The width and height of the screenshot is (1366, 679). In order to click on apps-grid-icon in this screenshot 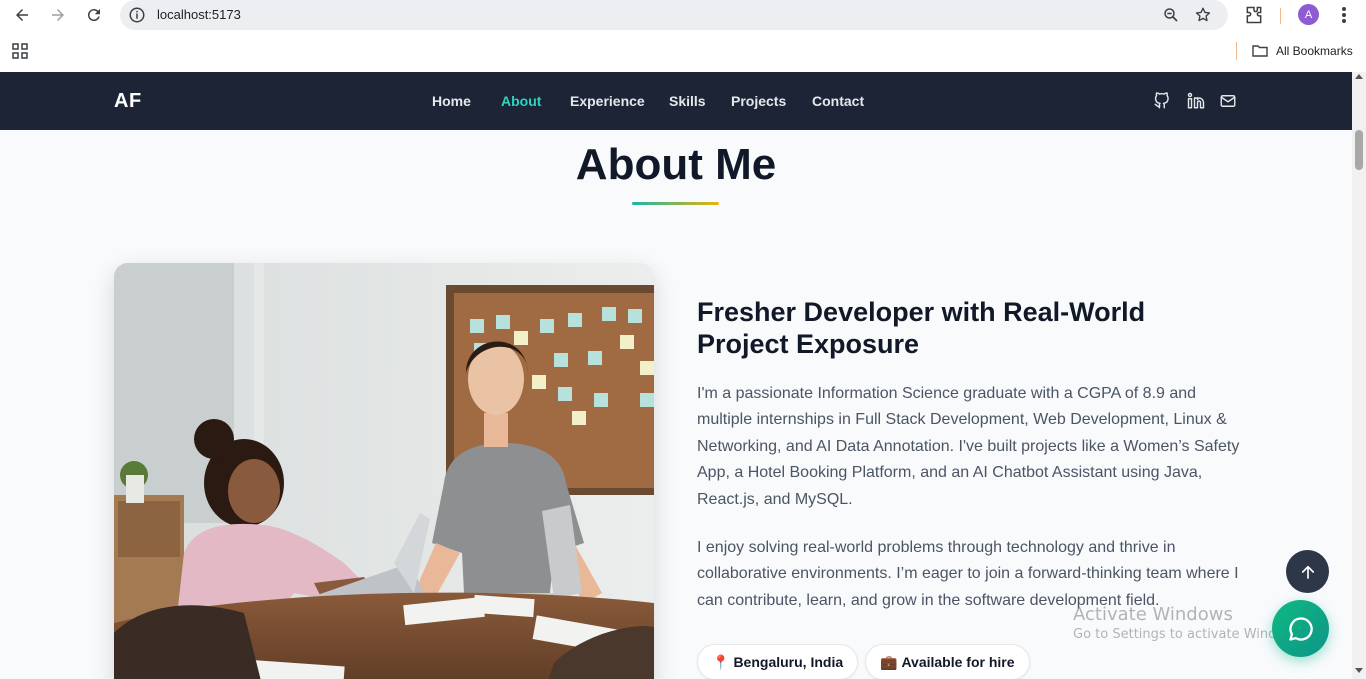, I will do `click(20, 51)`.